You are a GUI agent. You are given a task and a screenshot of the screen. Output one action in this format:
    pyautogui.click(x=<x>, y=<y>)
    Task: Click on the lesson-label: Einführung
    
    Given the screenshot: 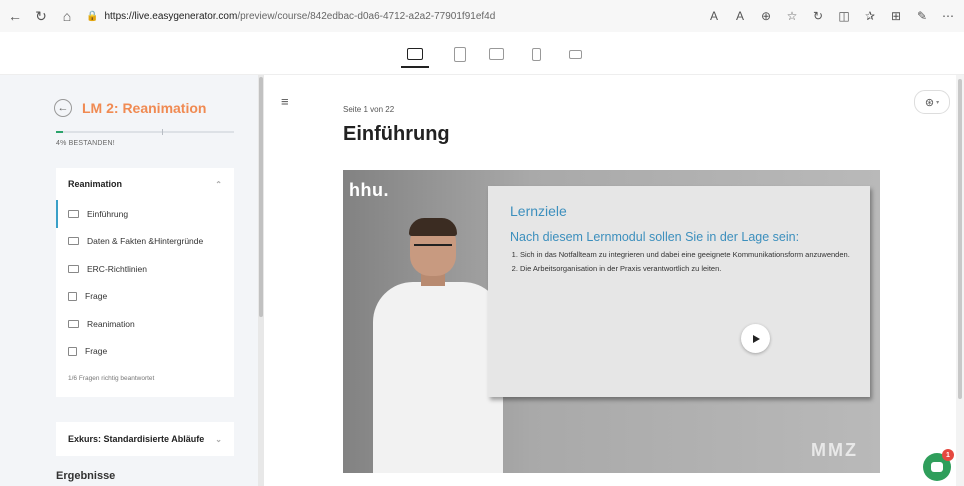 What is the action you would take?
    pyautogui.click(x=108, y=213)
    